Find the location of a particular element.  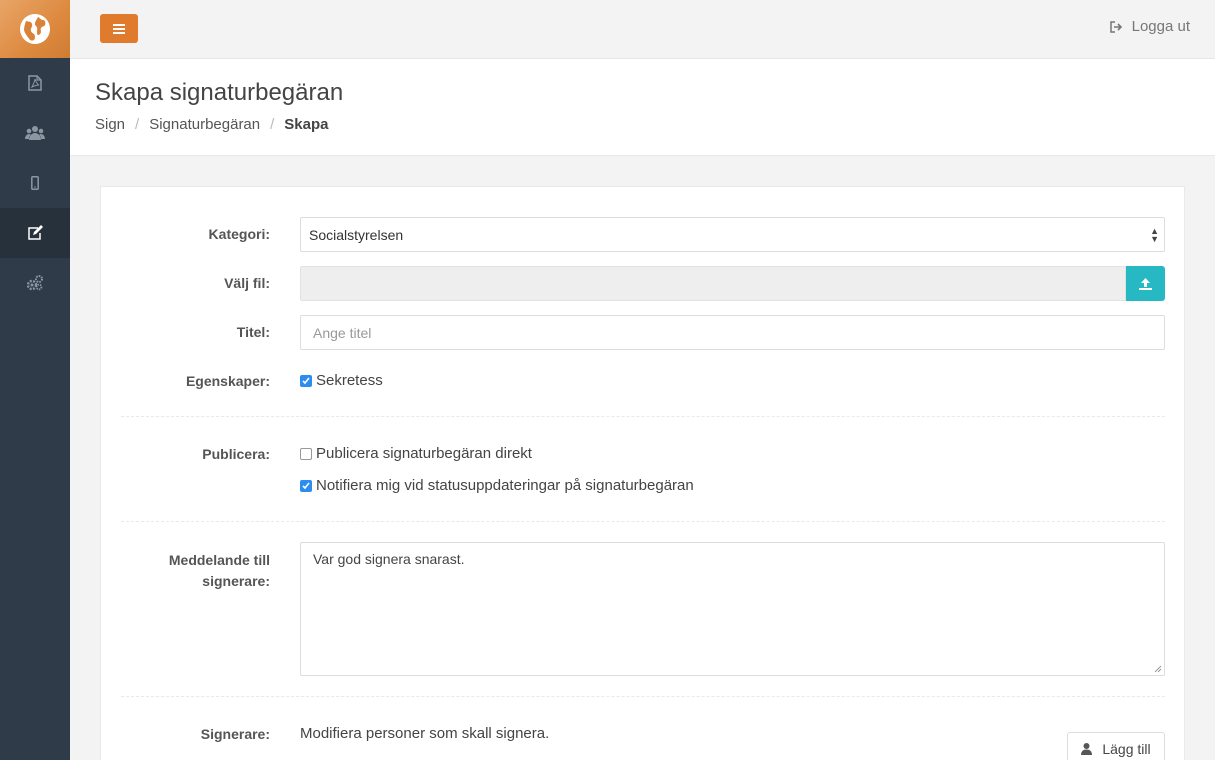

secrecy-label: Sekretess is located at coordinates (349, 380).